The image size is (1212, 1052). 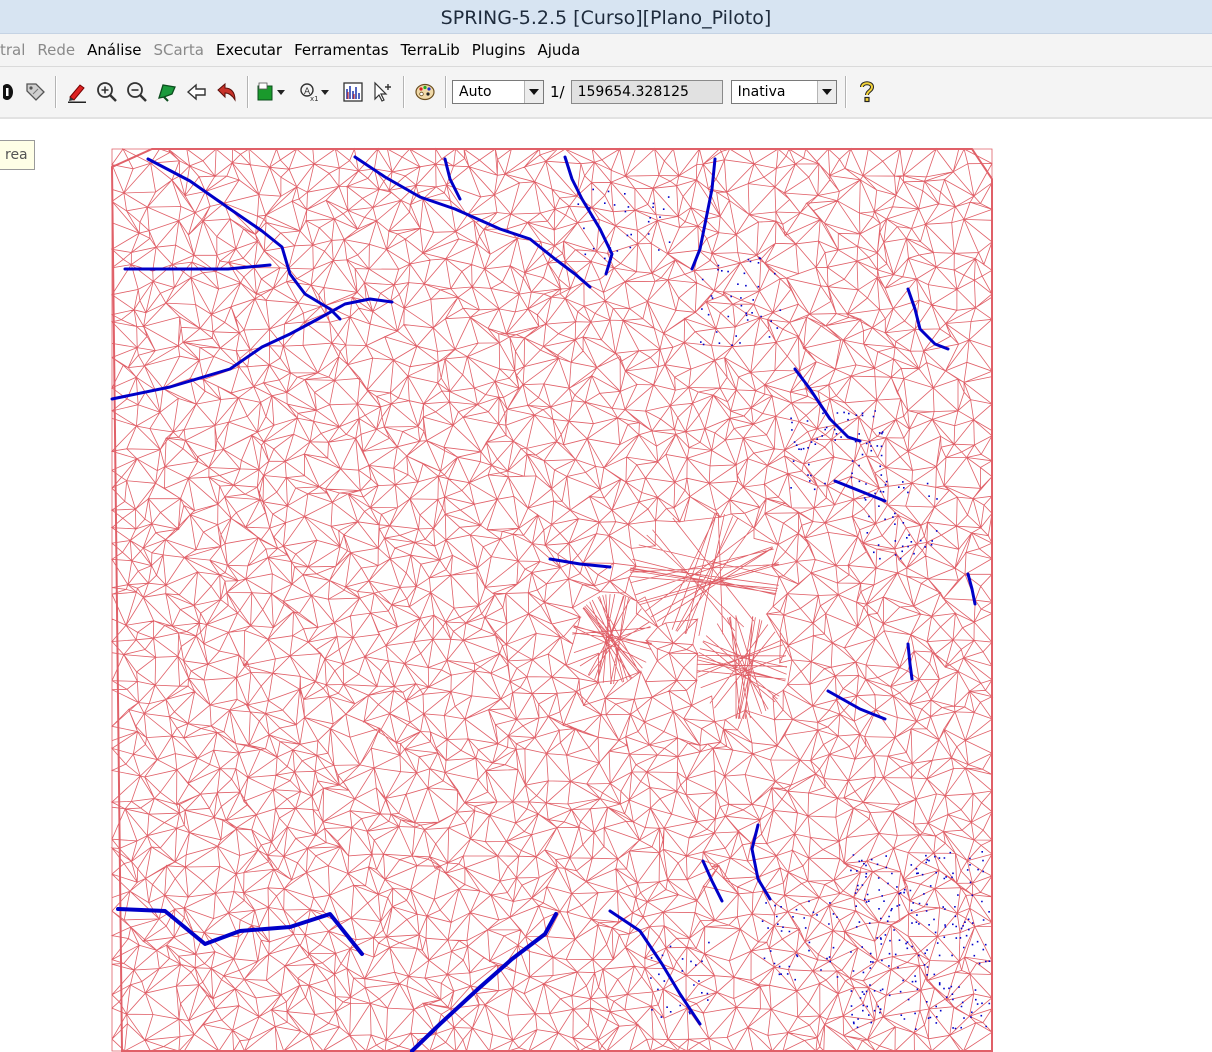 What do you see at coordinates (910, 661) in the screenshot?
I see `drainage-line` at bounding box center [910, 661].